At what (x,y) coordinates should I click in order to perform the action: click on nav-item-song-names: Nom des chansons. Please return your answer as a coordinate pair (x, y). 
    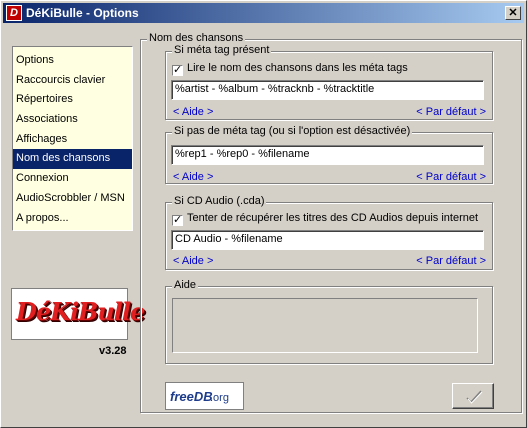
    Looking at the image, I should click on (72, 159).